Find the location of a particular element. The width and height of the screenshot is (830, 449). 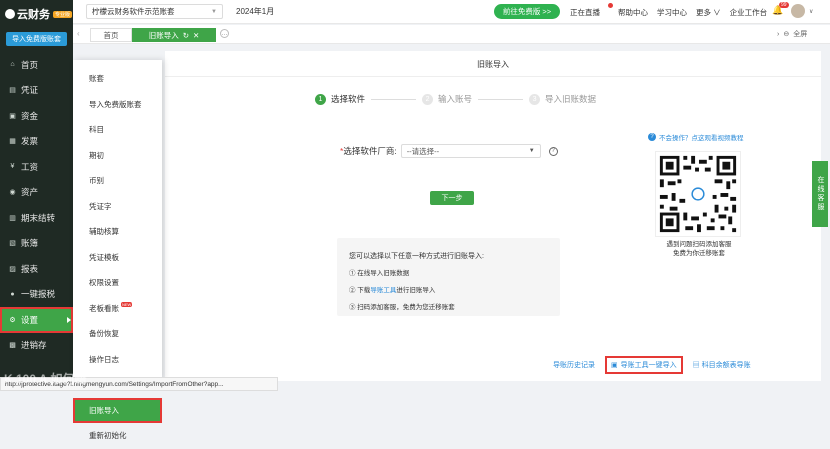

watermark: K 100 A 如何赔 is located at coordinates (45, 379).